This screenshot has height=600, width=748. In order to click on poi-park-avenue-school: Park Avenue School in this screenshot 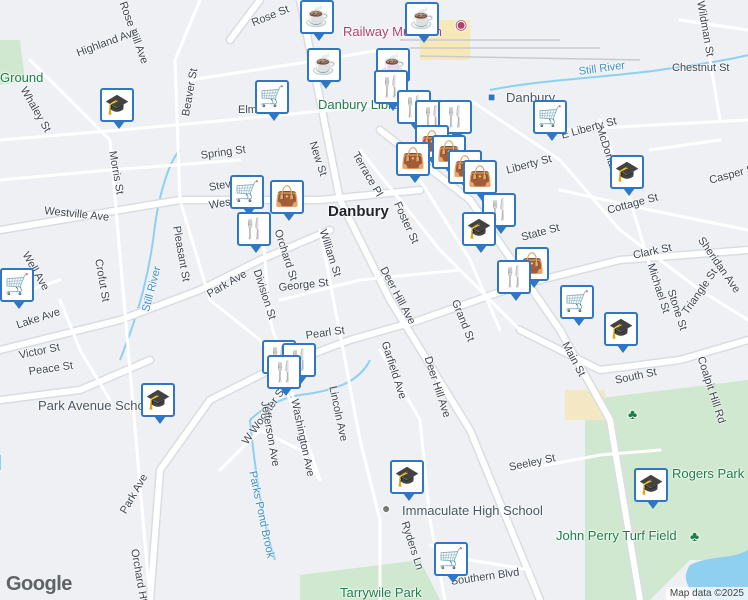, I will do `click(96, 405)`.